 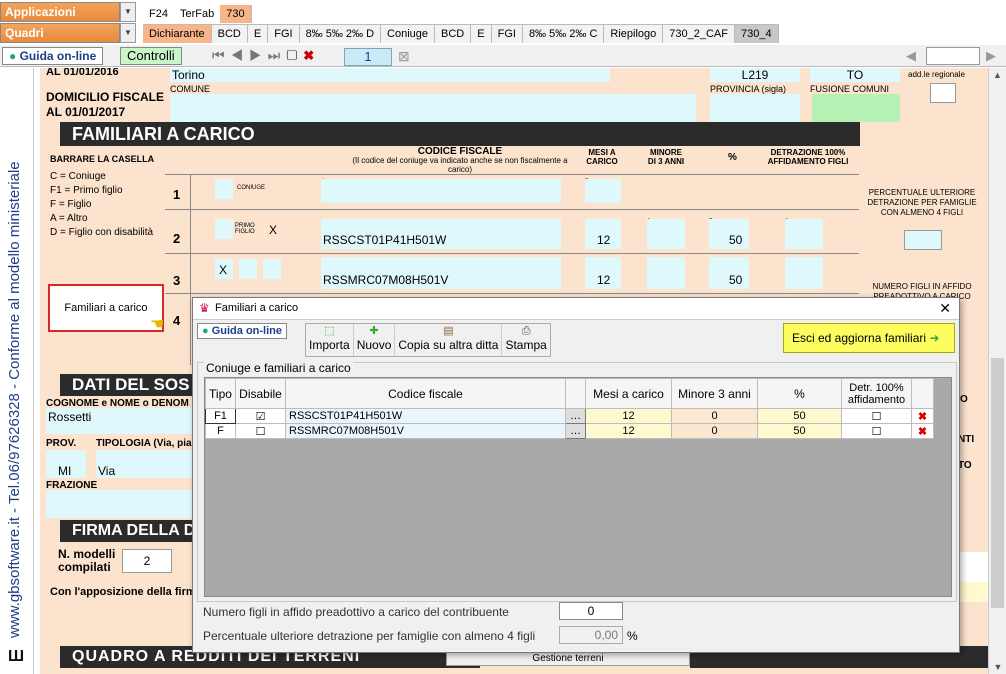 I want to click on close-page-icon: ⊠, so click(x=404, y=56).